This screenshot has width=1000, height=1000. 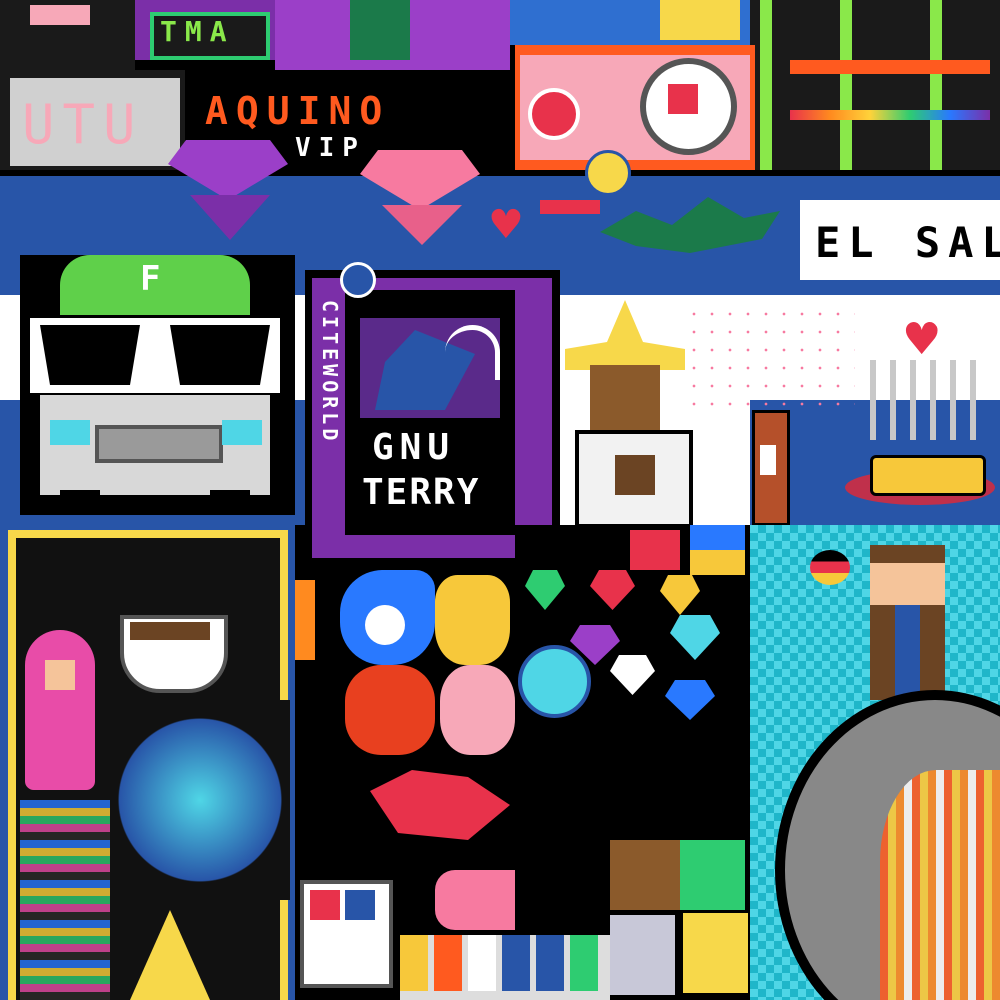 I want to click on gnu-label: GNU, so click(x=414, y=447).